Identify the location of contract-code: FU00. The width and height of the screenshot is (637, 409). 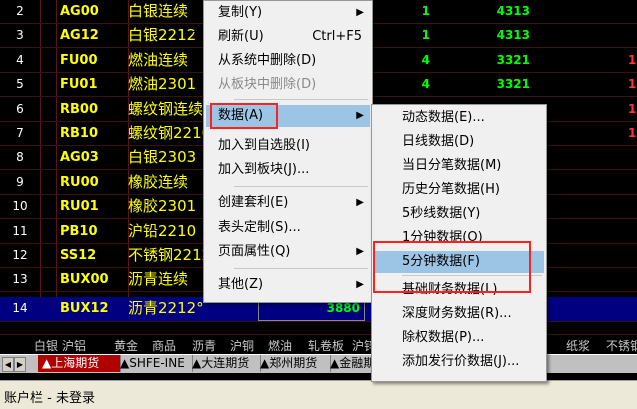
(79, 60).